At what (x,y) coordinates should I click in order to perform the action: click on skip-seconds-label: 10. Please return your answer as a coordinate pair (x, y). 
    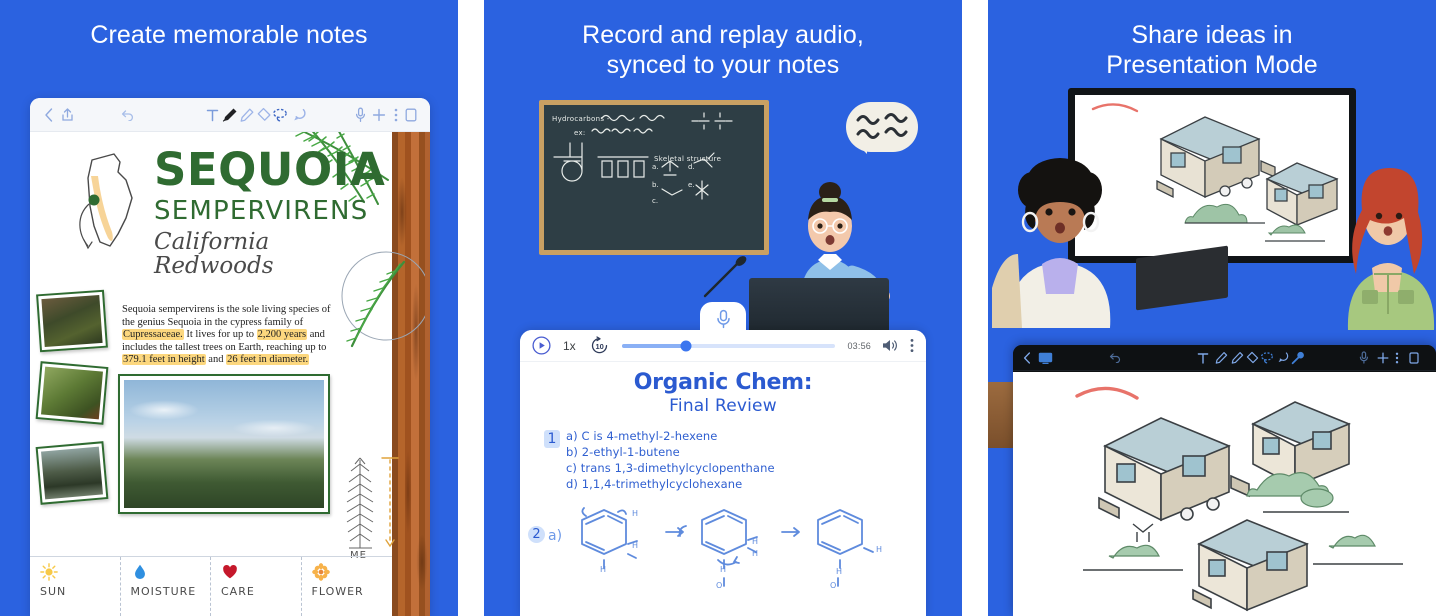
    Looking at the image, I should click on (599, 346).